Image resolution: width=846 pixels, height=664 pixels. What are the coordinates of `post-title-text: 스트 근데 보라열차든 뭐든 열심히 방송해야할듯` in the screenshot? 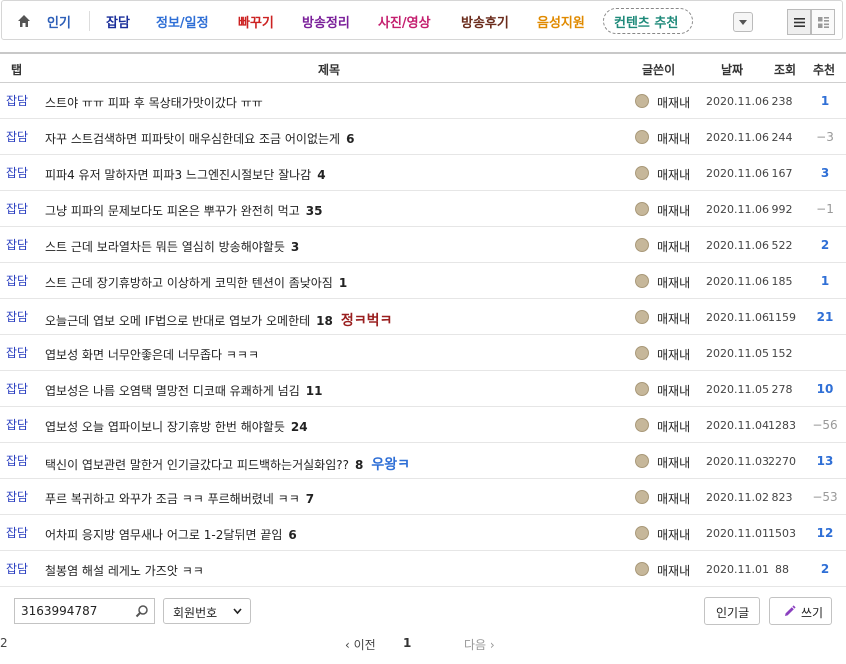 It's located at (165, 247).